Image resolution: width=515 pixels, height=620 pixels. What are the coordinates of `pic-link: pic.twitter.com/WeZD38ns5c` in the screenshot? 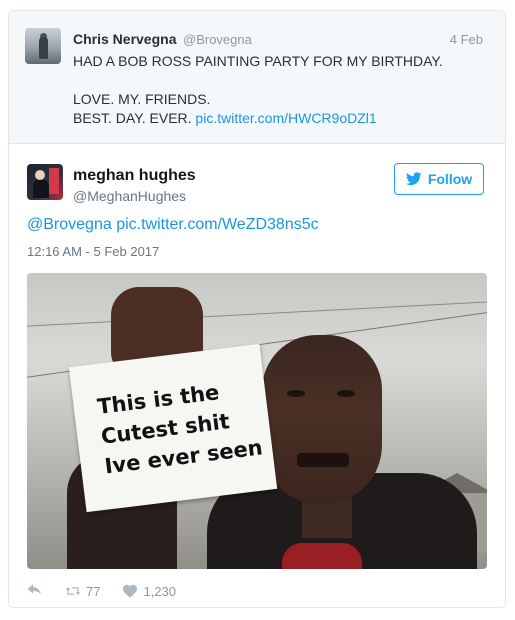 It's located at (217, 224).